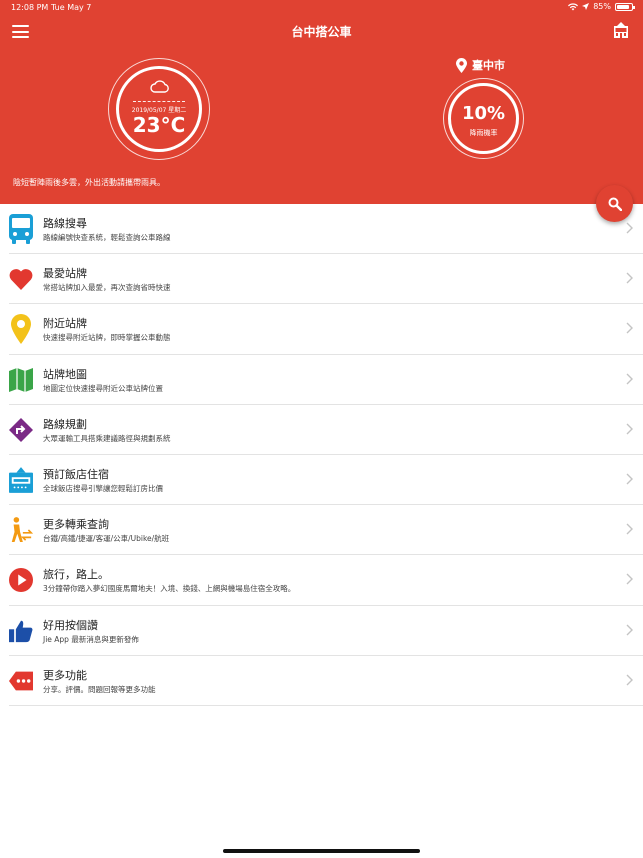 This screenshot has height=858, width=643. Describe the element at coordinates (65, 324) in the screenshot. I see `menu-item-title: 附近站牌` at that location.